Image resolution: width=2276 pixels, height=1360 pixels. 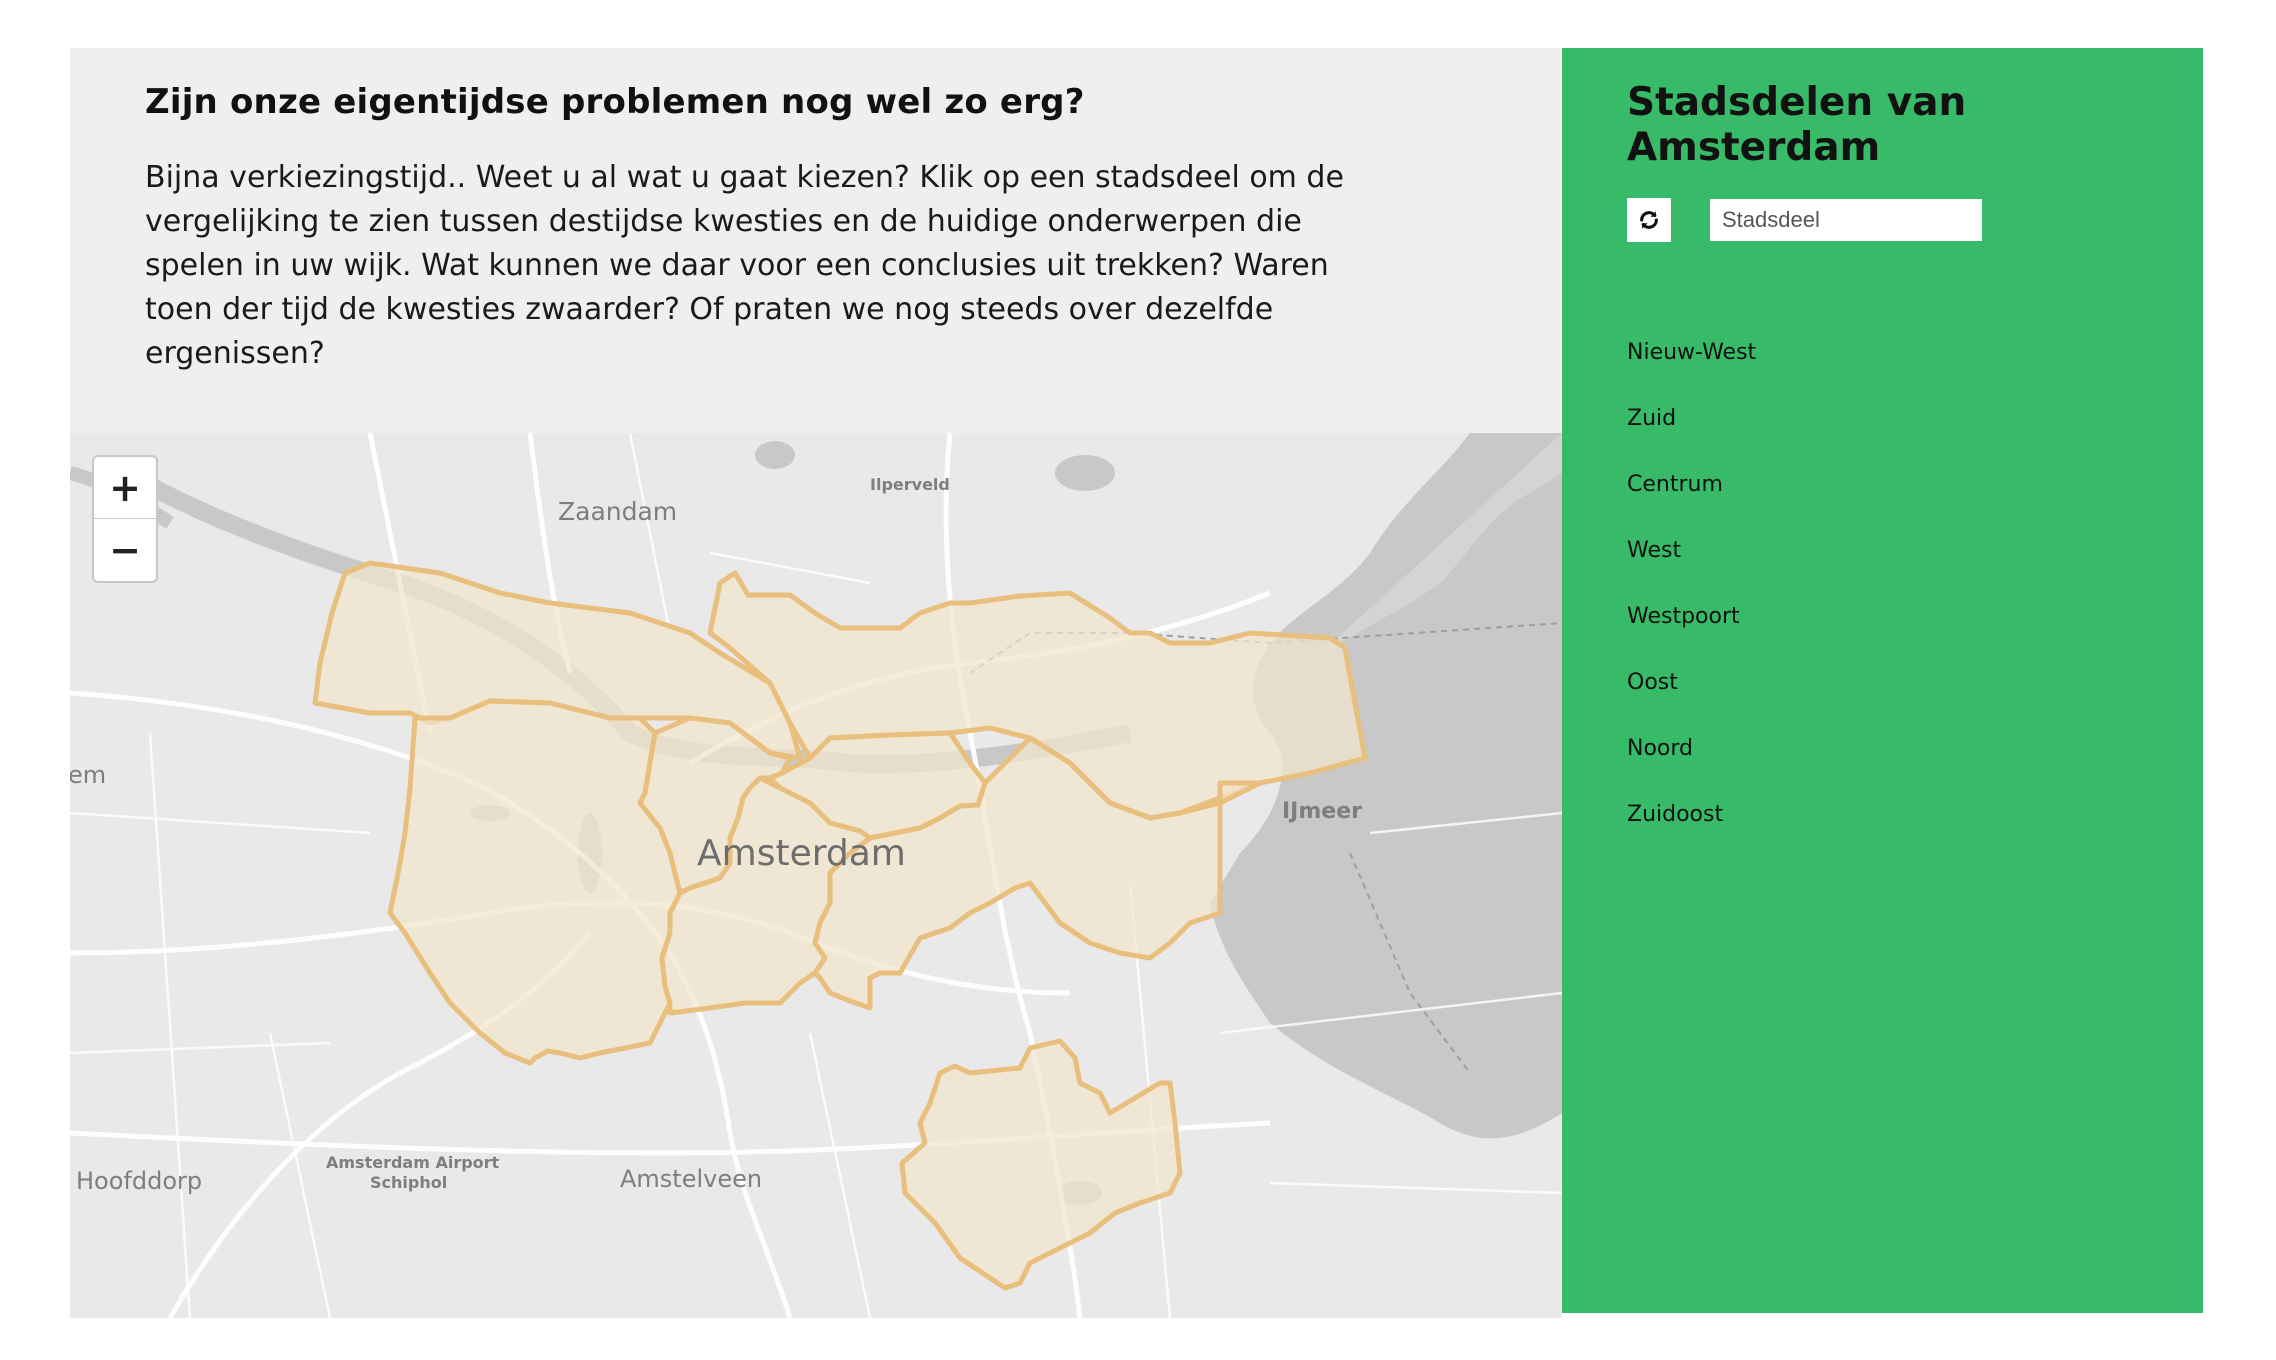 What do you see at coordinates (1691, 571) in the screenshot?
I see `district-item-west: West` at bounding box center [1691, 571].